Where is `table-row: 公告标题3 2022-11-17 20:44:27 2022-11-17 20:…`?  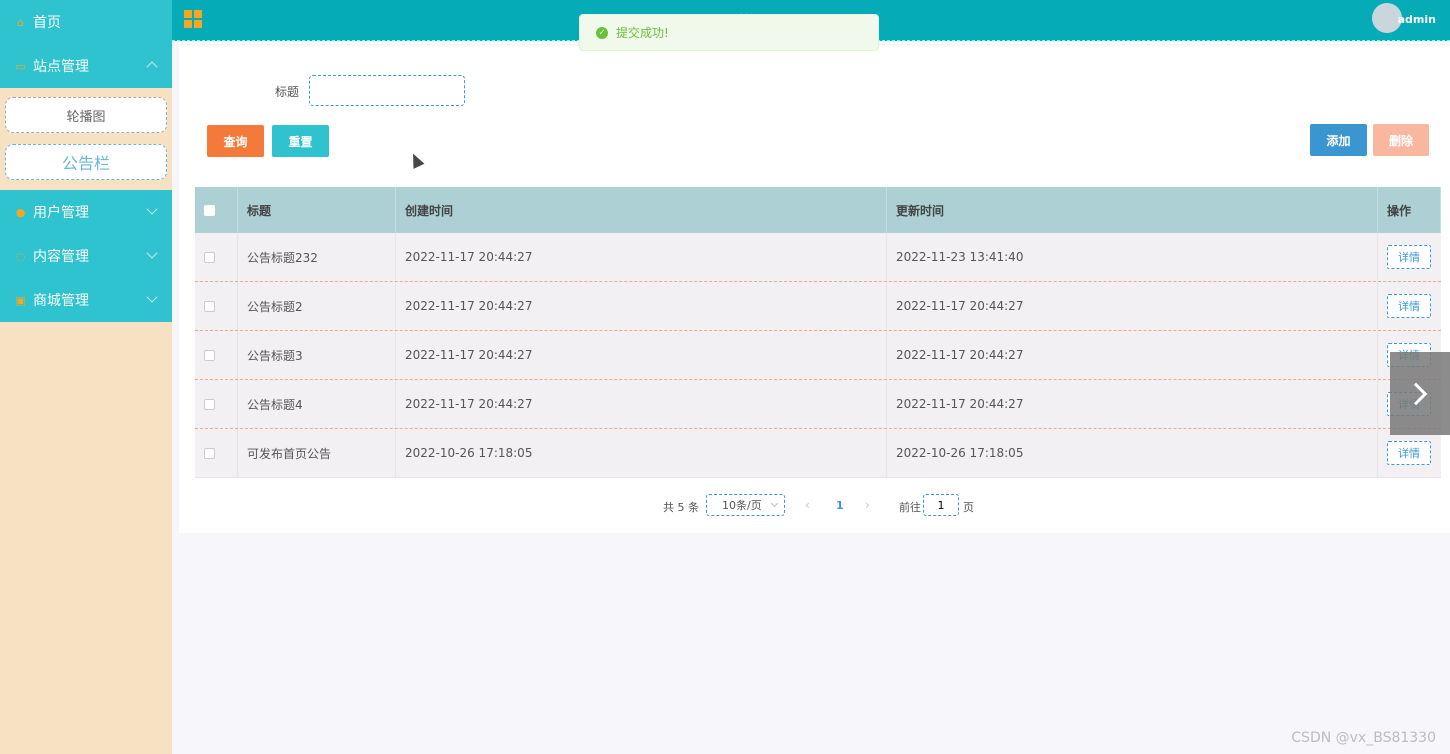
table-row: 公告标题3 2022-11-17 20:44:27 2022-11-17 20:… is located at coordinates (818, 355).